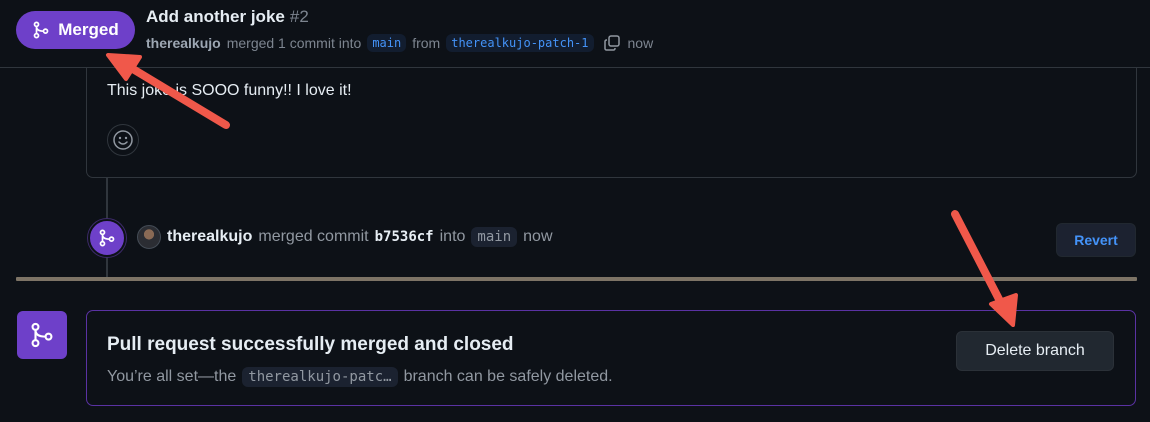  Describe the element at coordinates (576, 279) in the screenshot. I see `timeline-divider` at that location.